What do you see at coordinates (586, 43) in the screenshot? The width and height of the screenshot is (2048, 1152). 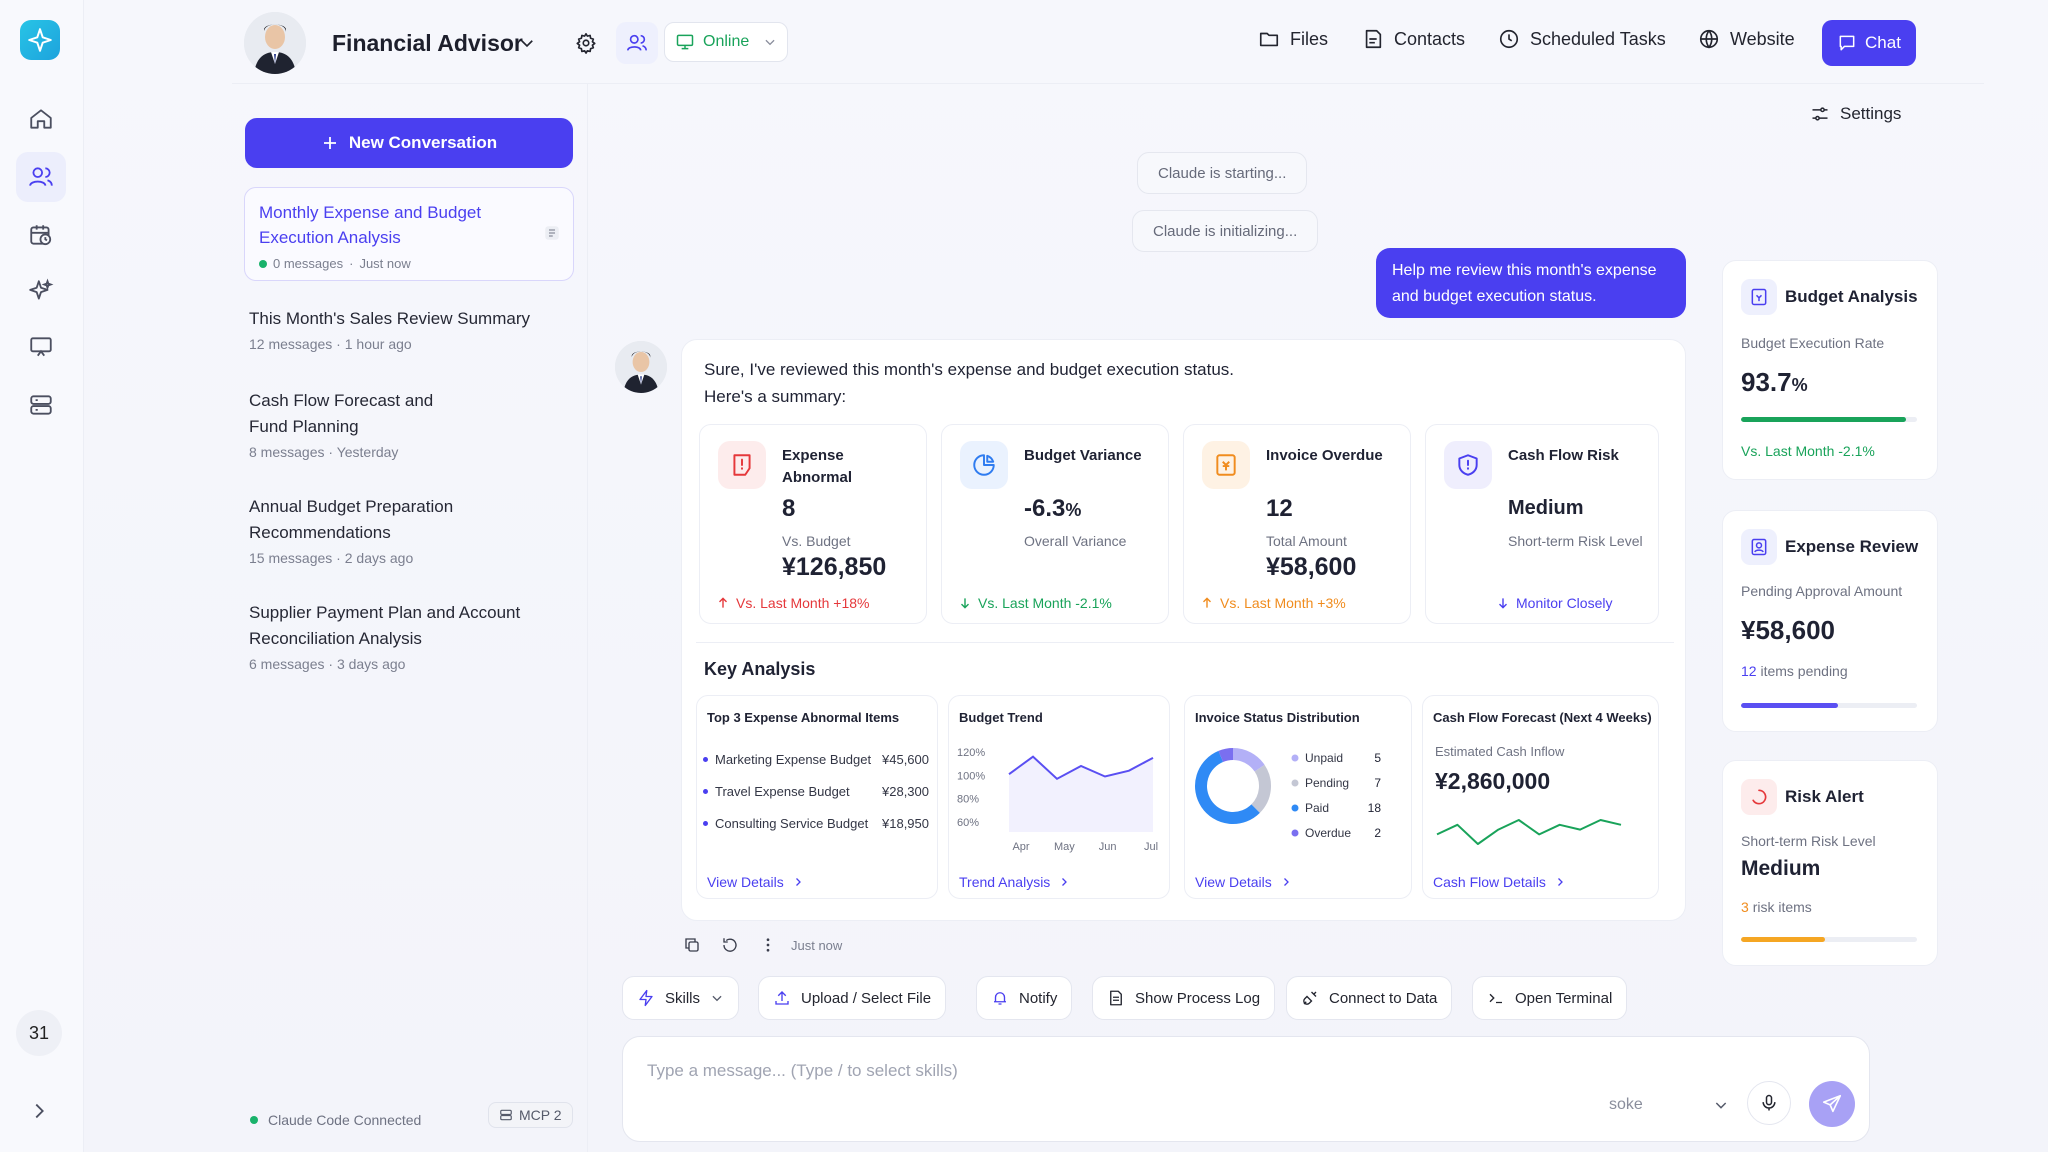 I see `gear-icon` at bounding box center [586, 43].